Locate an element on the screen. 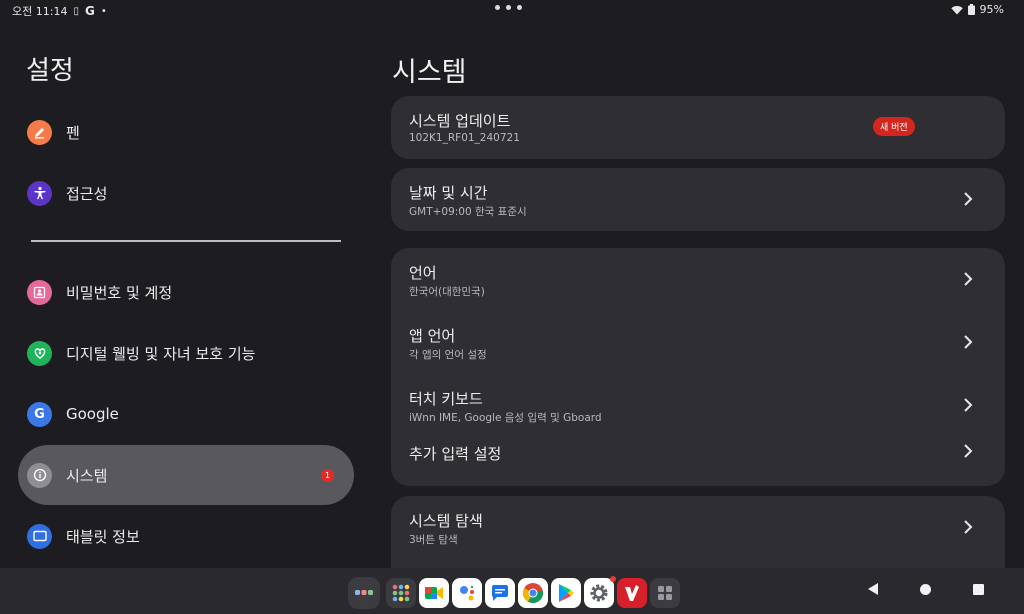 The height and width of the screenshot is (614, 1024). row-subtitle: iWnn IME, Google 음성 입력 및 Gboard is located at coordinates (505, 418).